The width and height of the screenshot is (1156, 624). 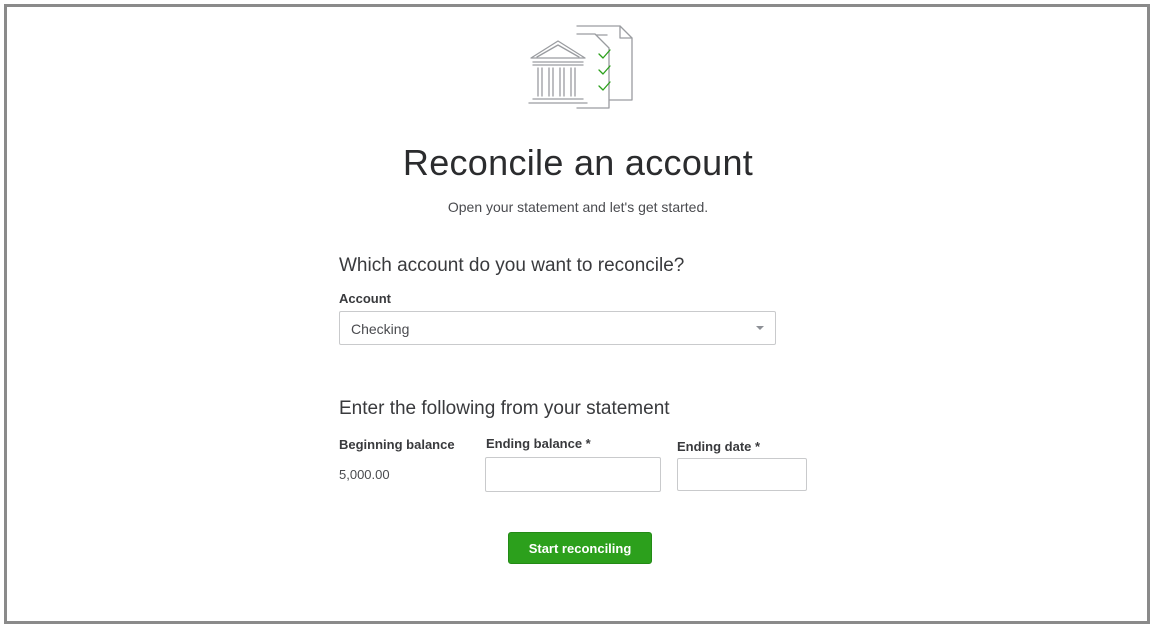 What do you see at coordinates (365, 298) in the screenshot?
I see `account-label: Account` at bounding box center [365, 298].